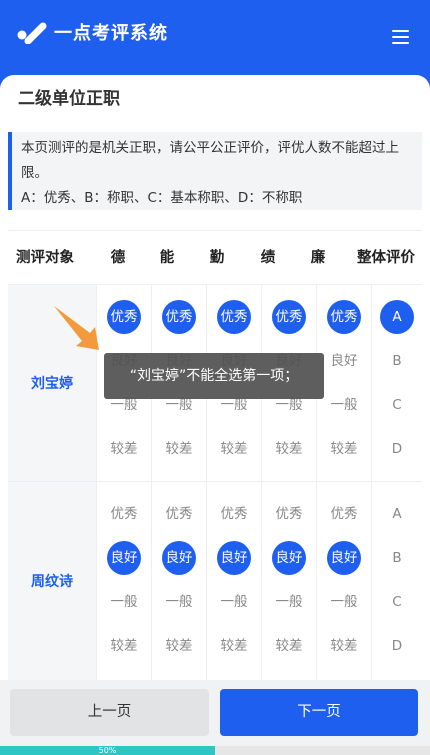 The image size is (430, 755). I want to click on criteria-column-ji: 优秀良好一般较差, so click(288, 581).